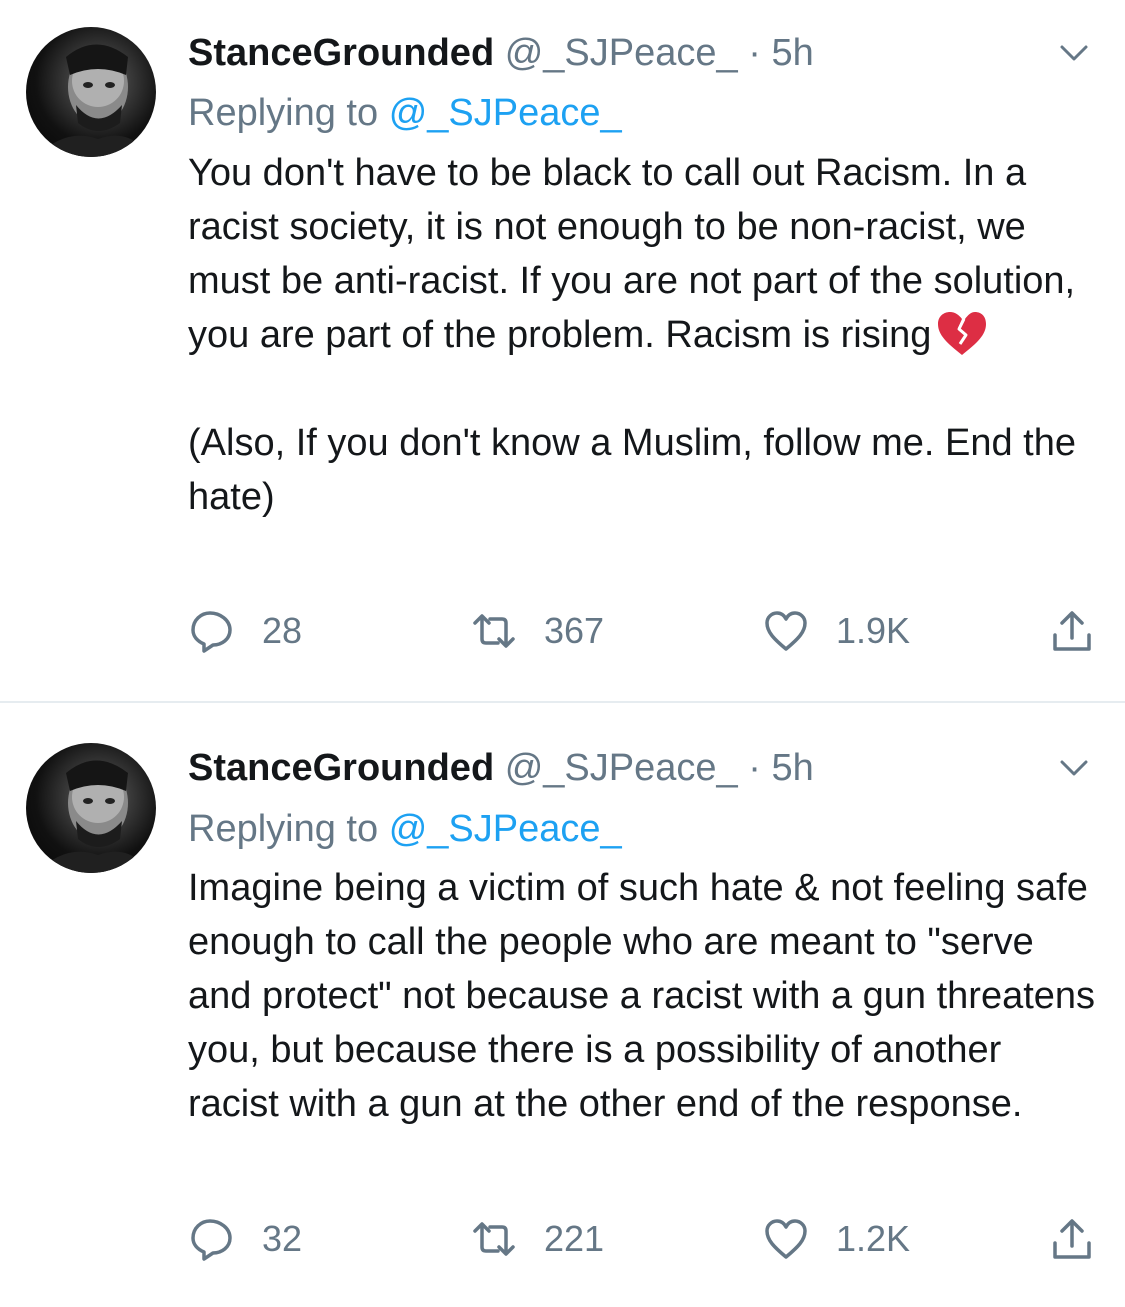 This screenshot has height=1307, width=1125. What do you see at coordinates (574, 630) in the screenshot?
I see `retweet-count: 367` at bounding box center [574, 630].